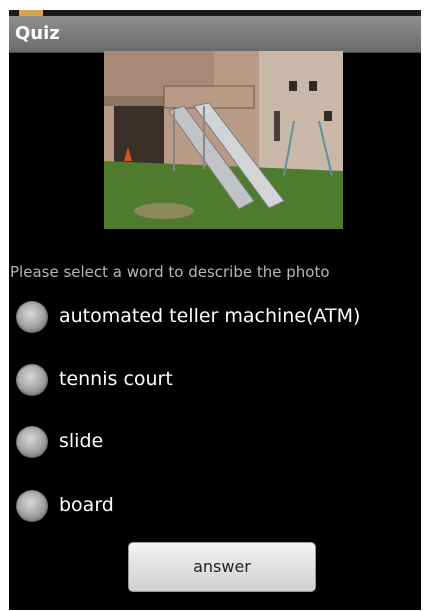 The width and height of the screenshot is (430, 611). What do you see at coordinates (116, 379) in the screenshot?
I see `option-label: tennis court` at bounding box center [116, 379].